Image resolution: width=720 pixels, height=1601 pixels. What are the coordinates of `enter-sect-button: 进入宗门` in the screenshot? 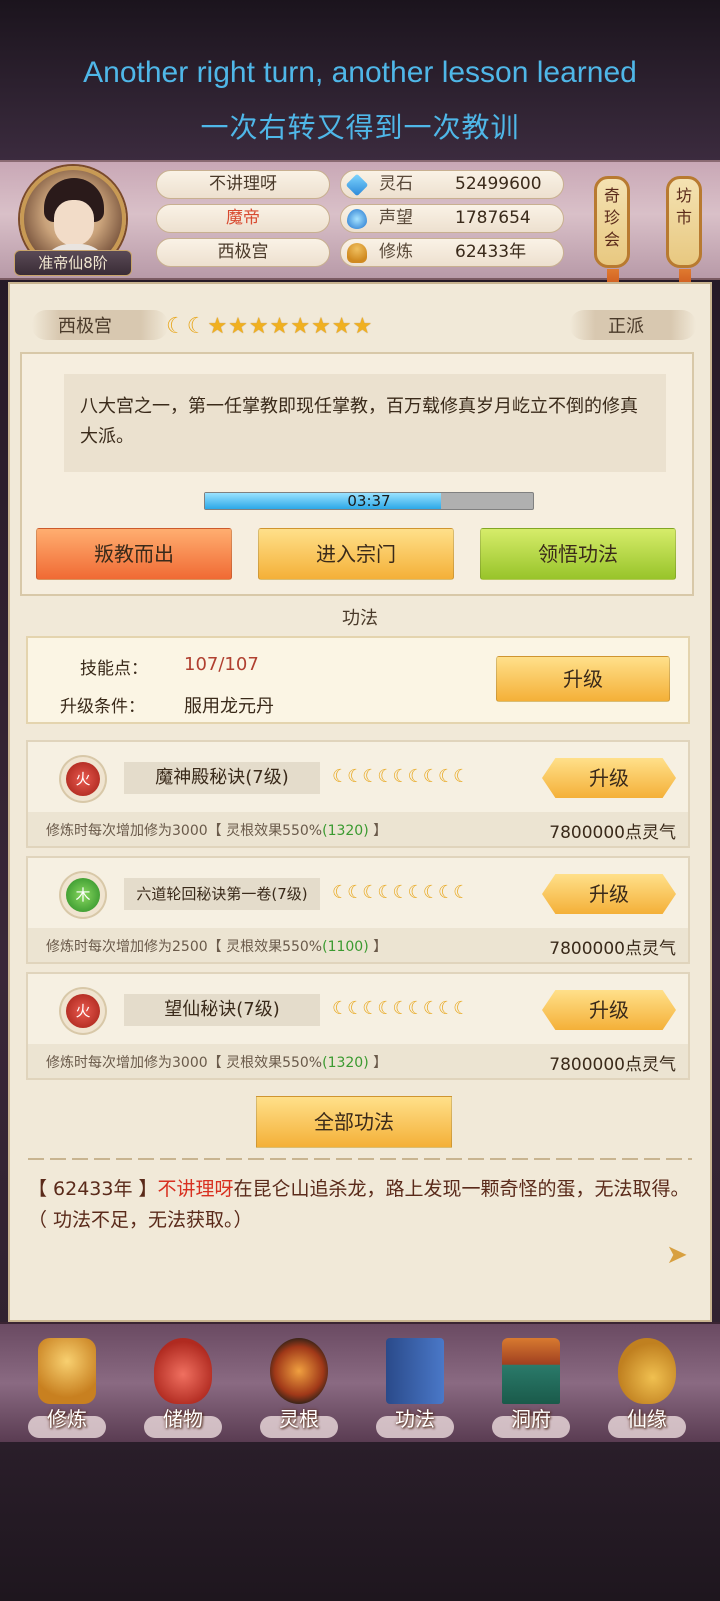 It's located at (356, 554).